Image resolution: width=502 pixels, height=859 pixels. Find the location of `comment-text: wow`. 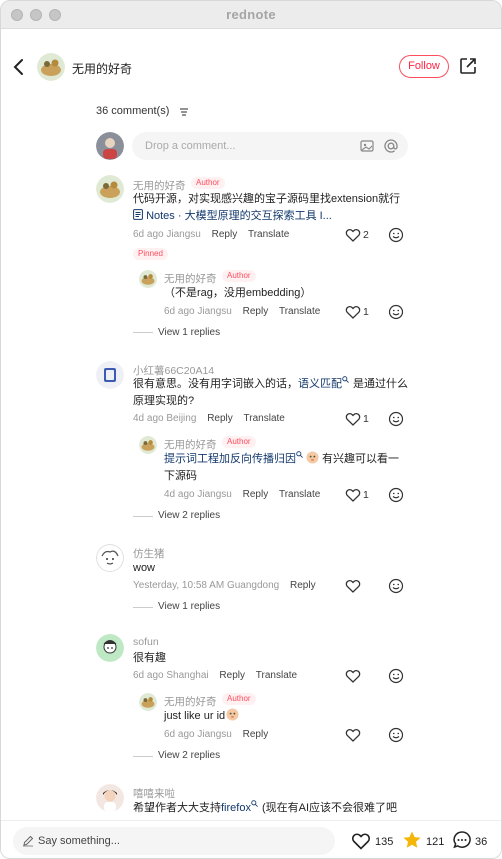

comment-text: wow is located at coordinates (144, 568).